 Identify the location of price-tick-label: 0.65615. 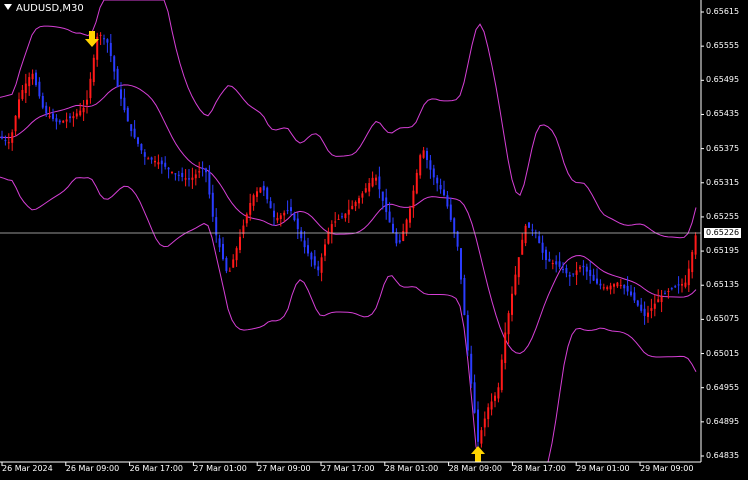
(723, 11).